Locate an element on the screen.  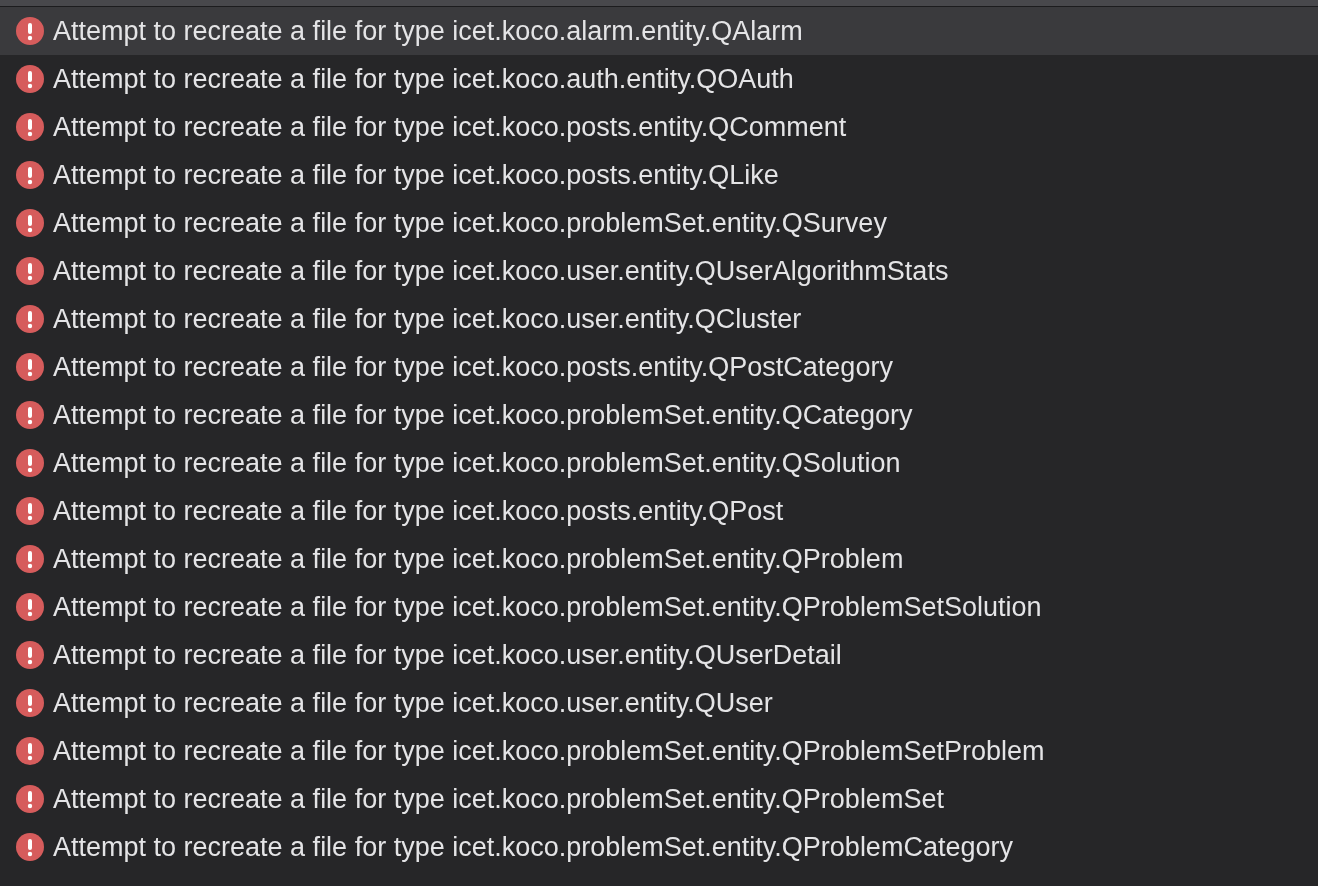
error-message: Attempt to recreate a file for type icet.koco.problemSet.entity.QProblemSetProblem is located at coordinates (549, 751).